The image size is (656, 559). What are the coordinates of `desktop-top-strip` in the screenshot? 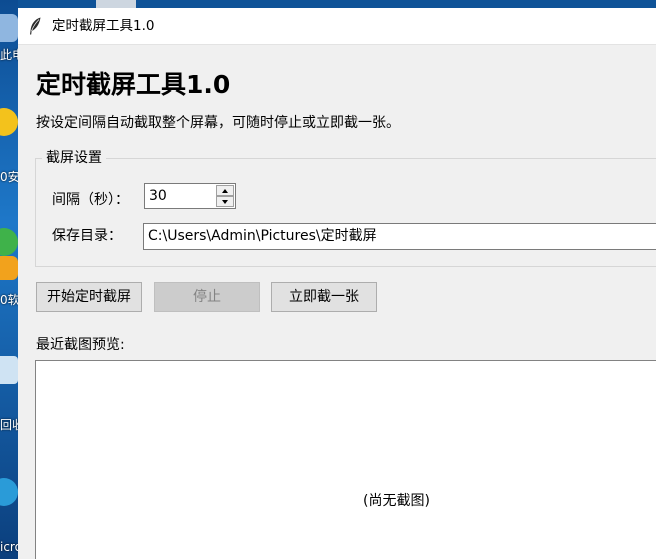 It's located at (328, 4).